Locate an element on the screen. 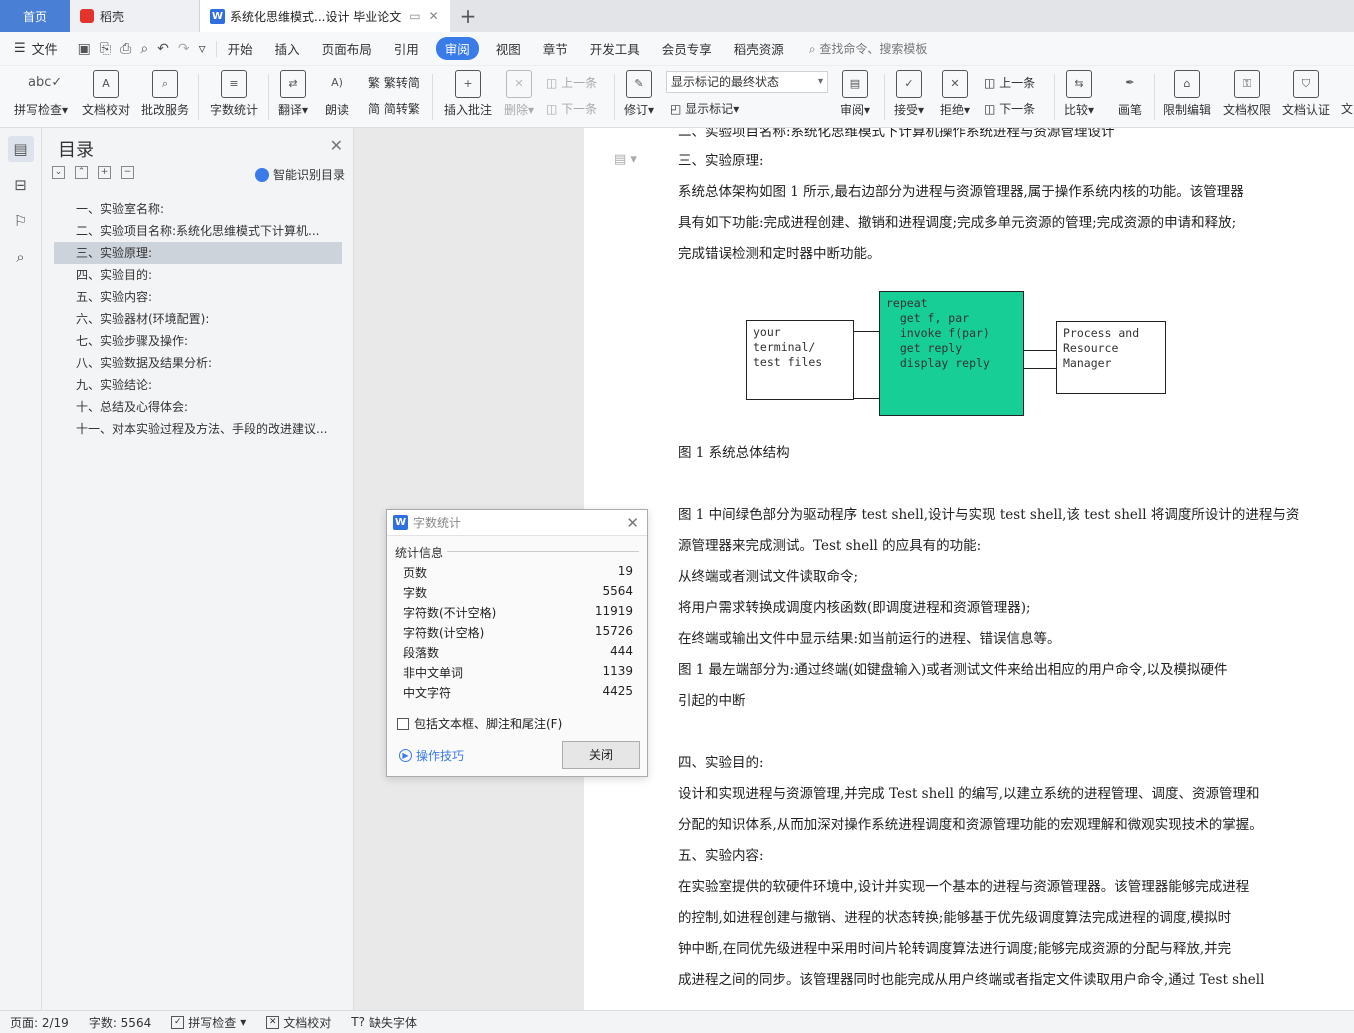  stats-value: 1139 is located at coordinates (617, 671).